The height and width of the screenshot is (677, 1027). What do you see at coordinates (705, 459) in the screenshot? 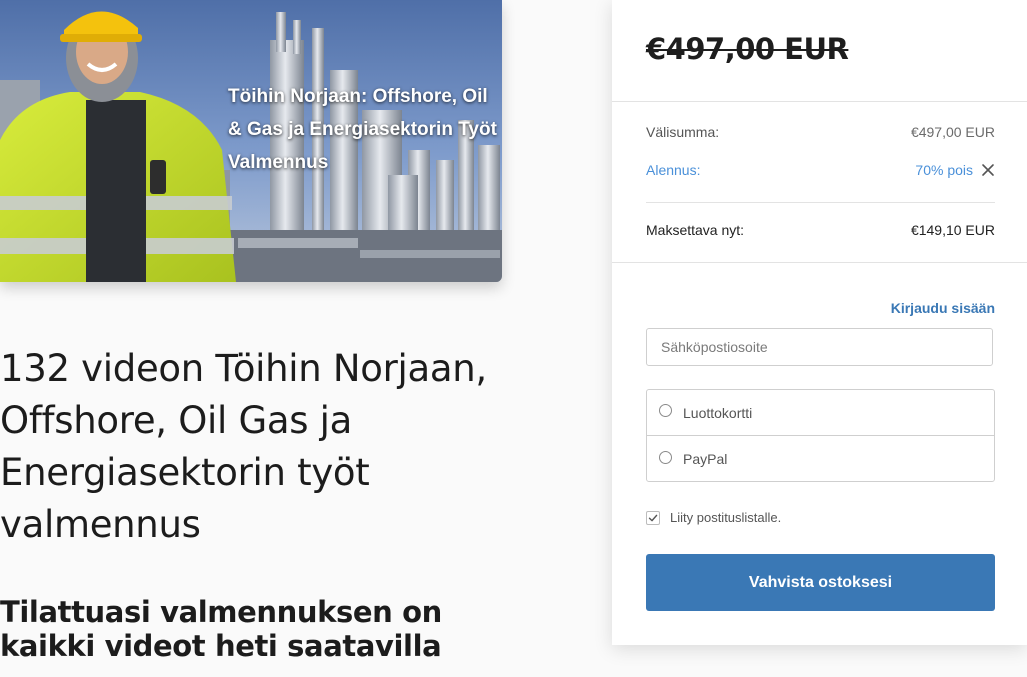
I see `payment-option-label: PayPal` at bounding box center [705, 459].